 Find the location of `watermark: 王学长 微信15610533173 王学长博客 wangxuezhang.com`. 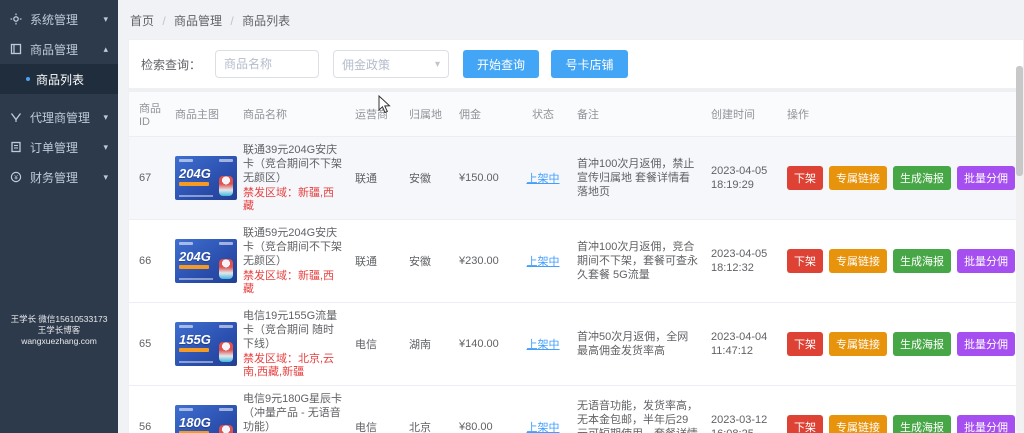

watermark: 王学长 微信15610533173 王学长博客 wangxuezhang.com is located at coordinates (59, 330).